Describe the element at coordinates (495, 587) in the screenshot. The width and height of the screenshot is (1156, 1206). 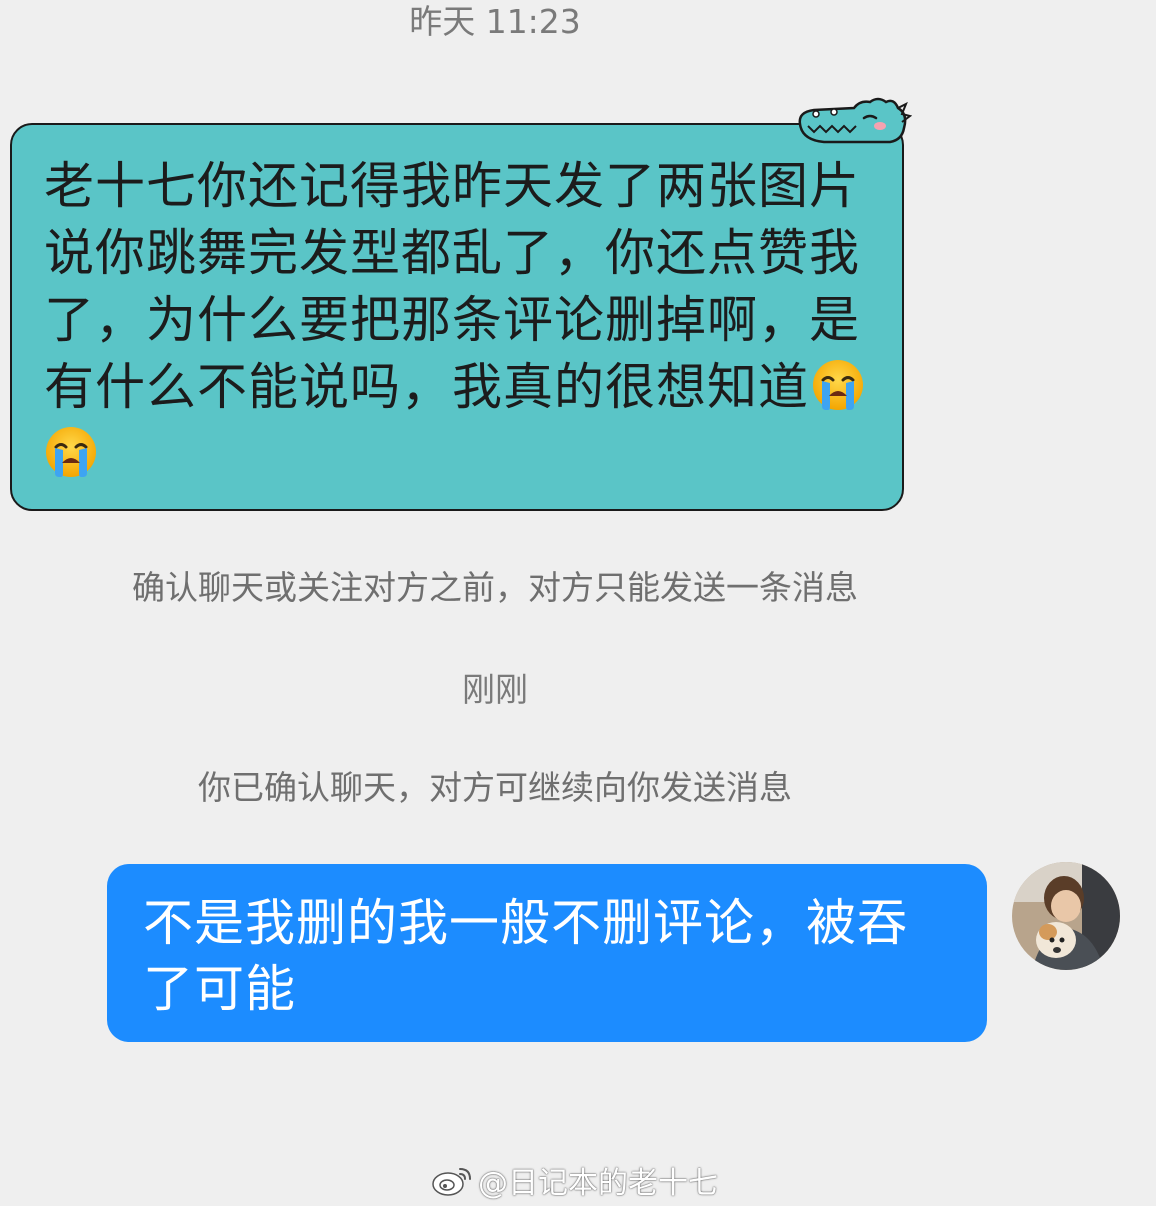
I see `system-note-confirm: 确认聊天或关注对方之前，对方只能发送一条消息` at that location.